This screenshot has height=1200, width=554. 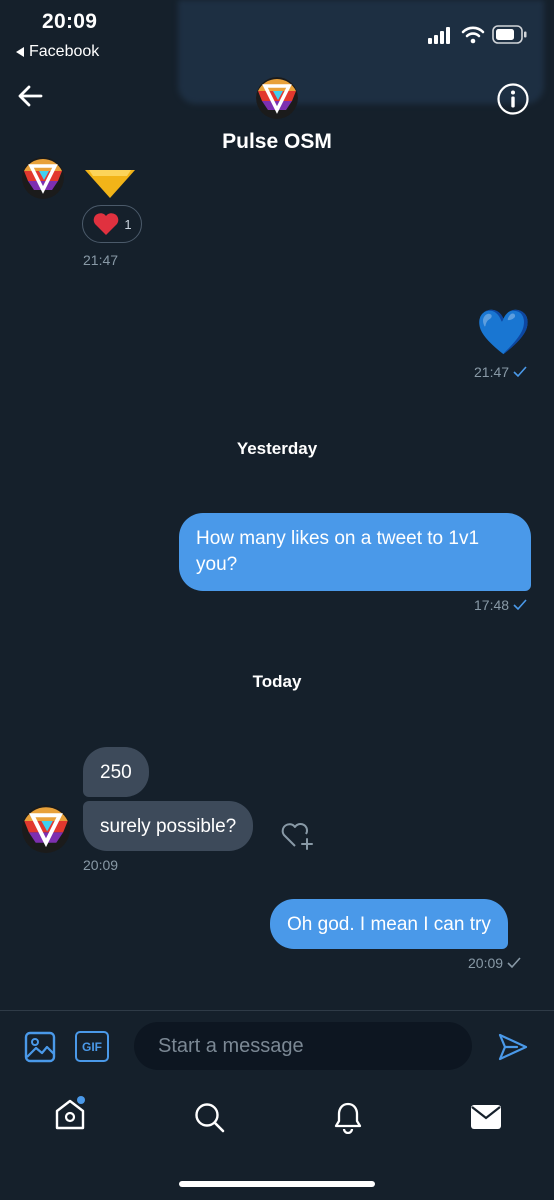 What do you see at coordinates (513, 1047) in the screenshot?
I see `send-icon` at bounding box center [513, 1047].